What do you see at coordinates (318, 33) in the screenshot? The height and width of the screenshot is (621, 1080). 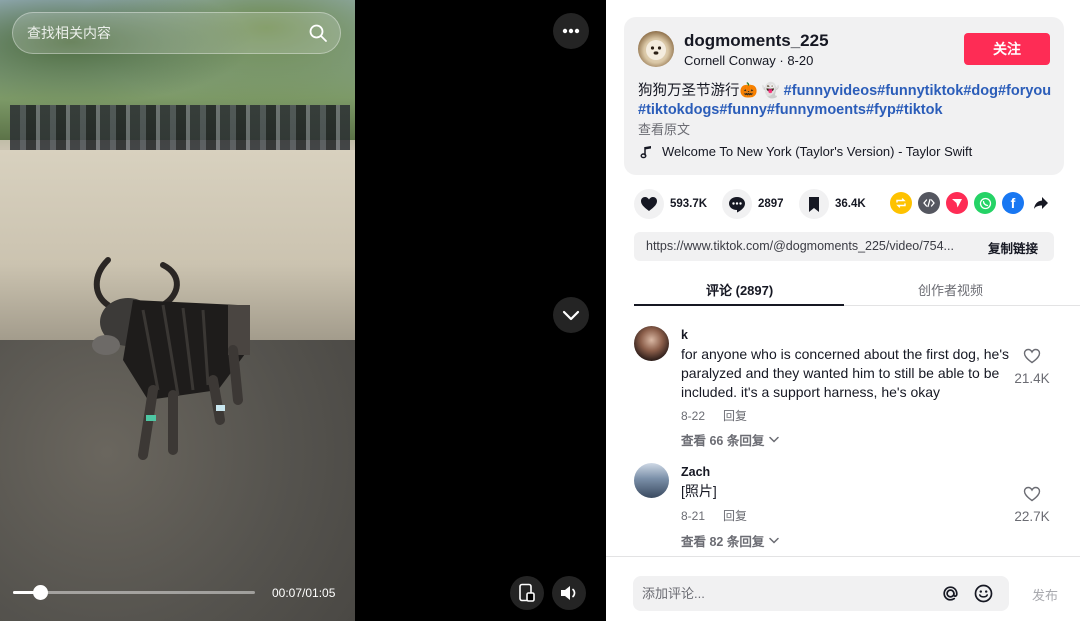 I see `search-icon` at bounding box center [318, 33].